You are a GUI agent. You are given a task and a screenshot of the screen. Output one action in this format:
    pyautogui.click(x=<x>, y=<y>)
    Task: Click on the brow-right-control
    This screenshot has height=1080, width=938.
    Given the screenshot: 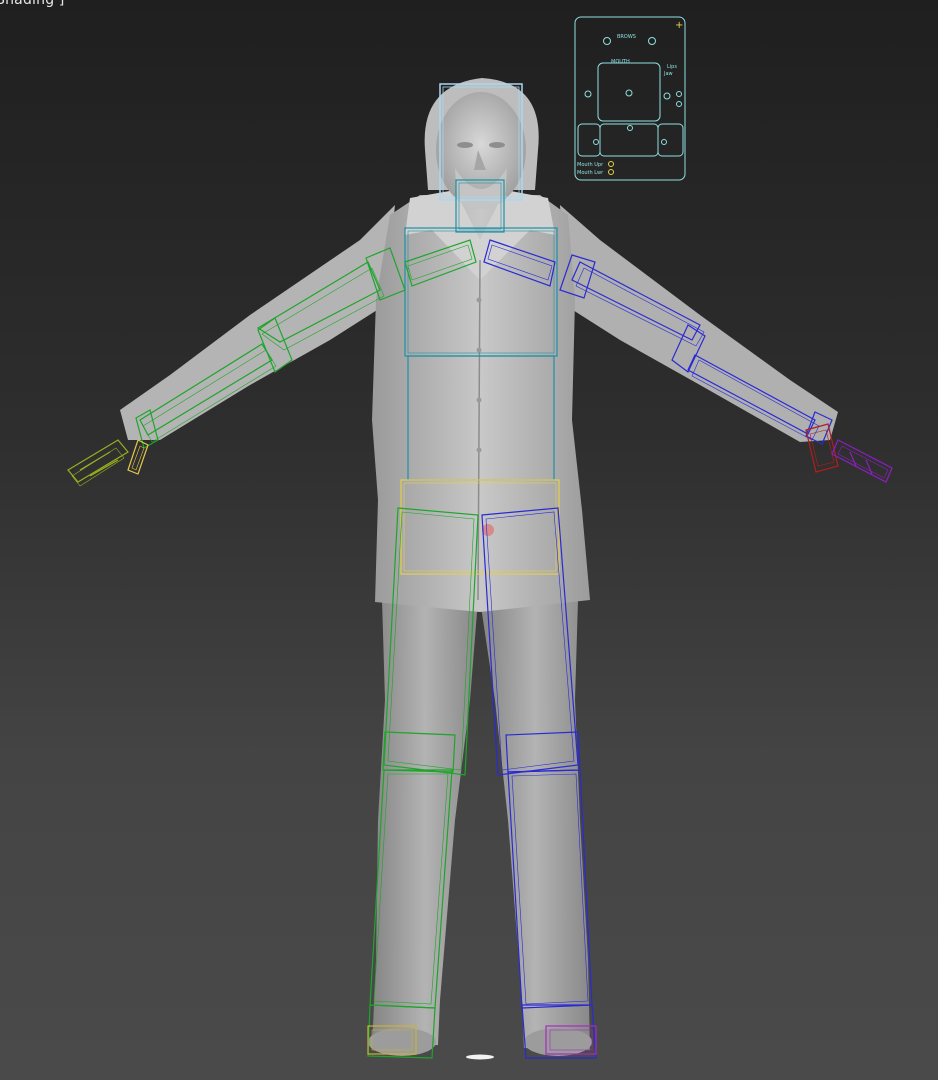 What is the action you would take?
    pyautogui.click(x=652, y=41)
    